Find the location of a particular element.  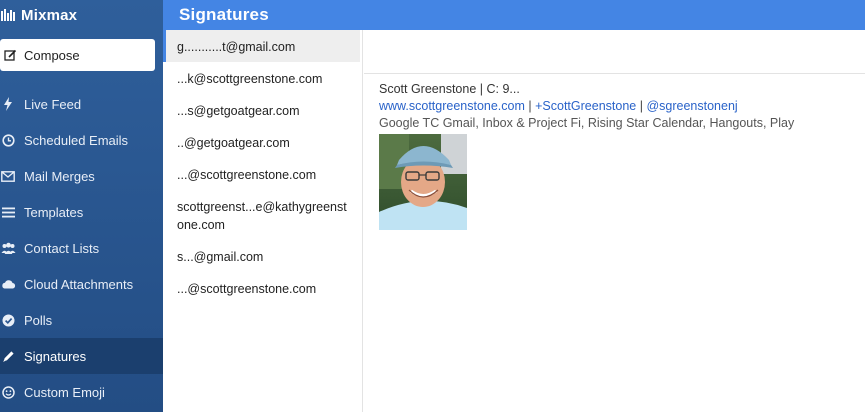

list-icon is located at coordinates (8, 212).